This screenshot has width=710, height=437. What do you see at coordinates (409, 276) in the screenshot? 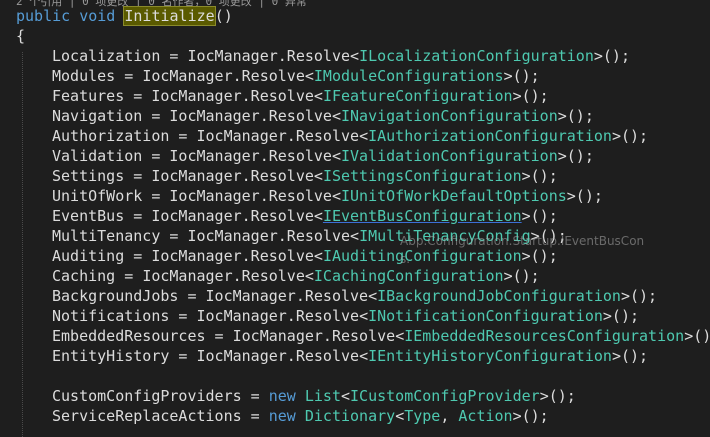
I see `generic-type: ICachingConfiguration` at bounding box center [409, 276].